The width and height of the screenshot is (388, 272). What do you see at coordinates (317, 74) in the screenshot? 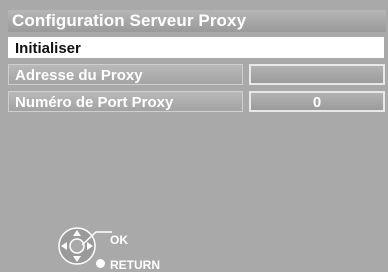
I see `proxy-address-field` at bounding box center [317, 74].